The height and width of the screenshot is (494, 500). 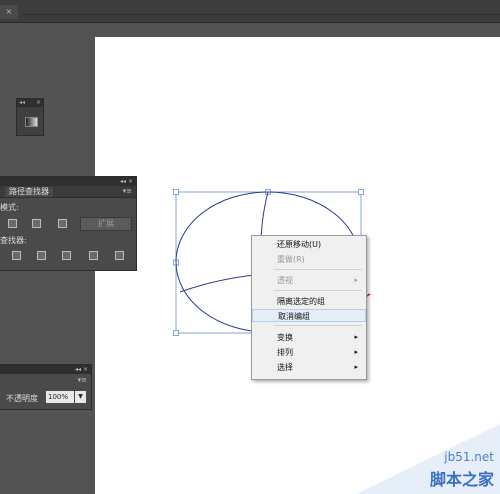 I want to click on watermark: jb51.net 脚本之家, so click(x=428, y=459).